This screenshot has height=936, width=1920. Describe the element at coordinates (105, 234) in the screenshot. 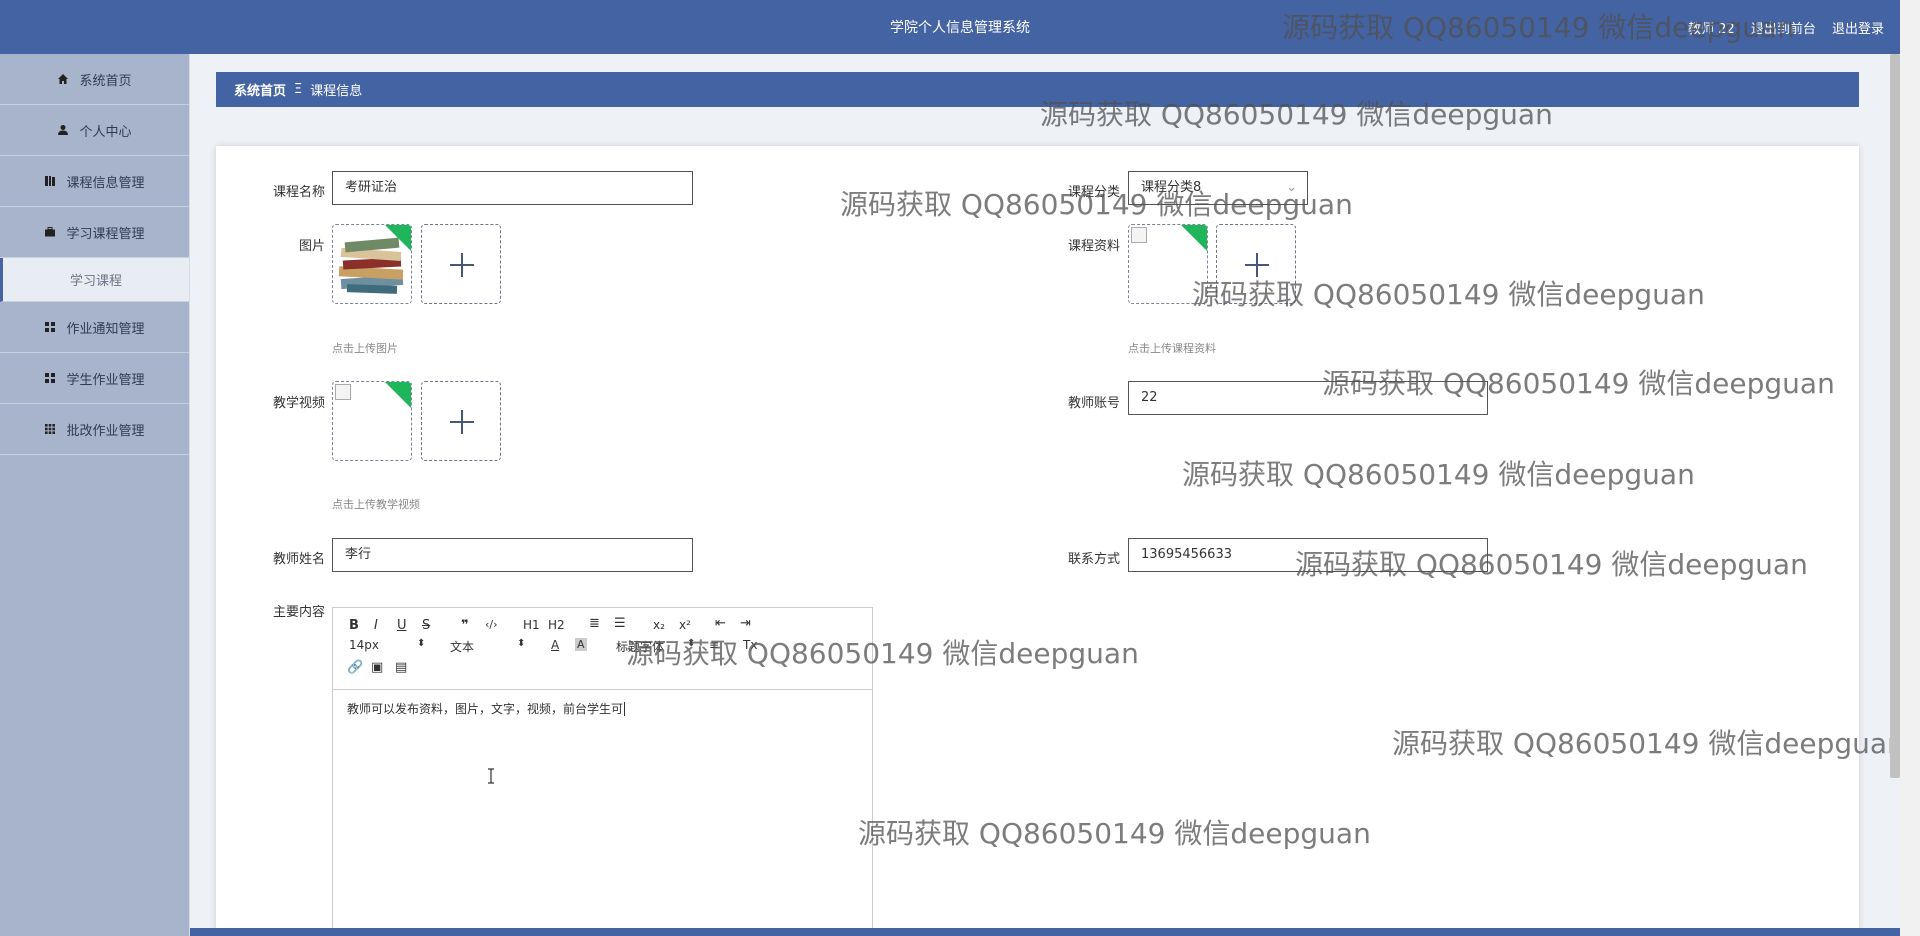

I see `sidebar-item-label: 学习课程管理` at that location.